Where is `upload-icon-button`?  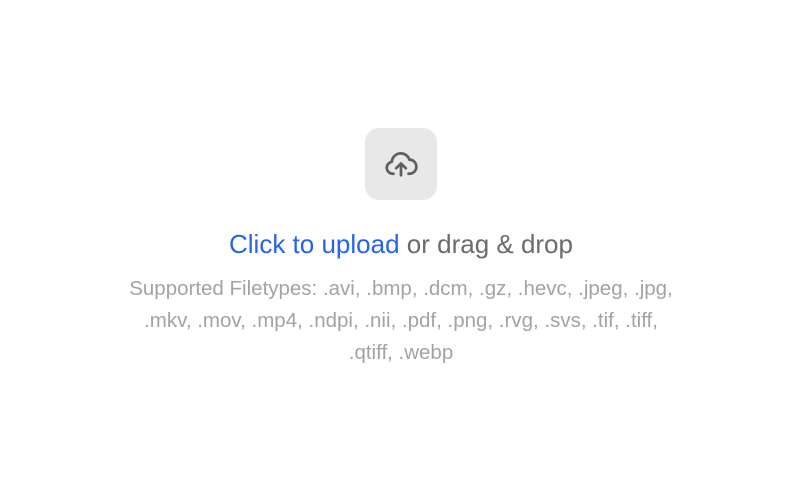
upload-icon-button is located at coordinates (401, 164).